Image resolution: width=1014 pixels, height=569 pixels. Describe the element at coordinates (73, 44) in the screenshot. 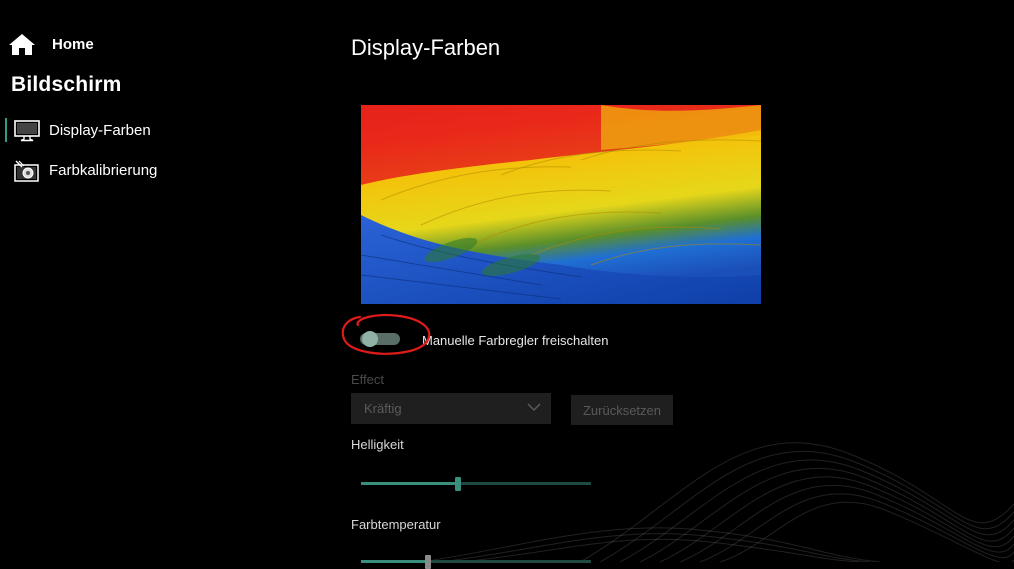

I see `home-label: Home` at that location.